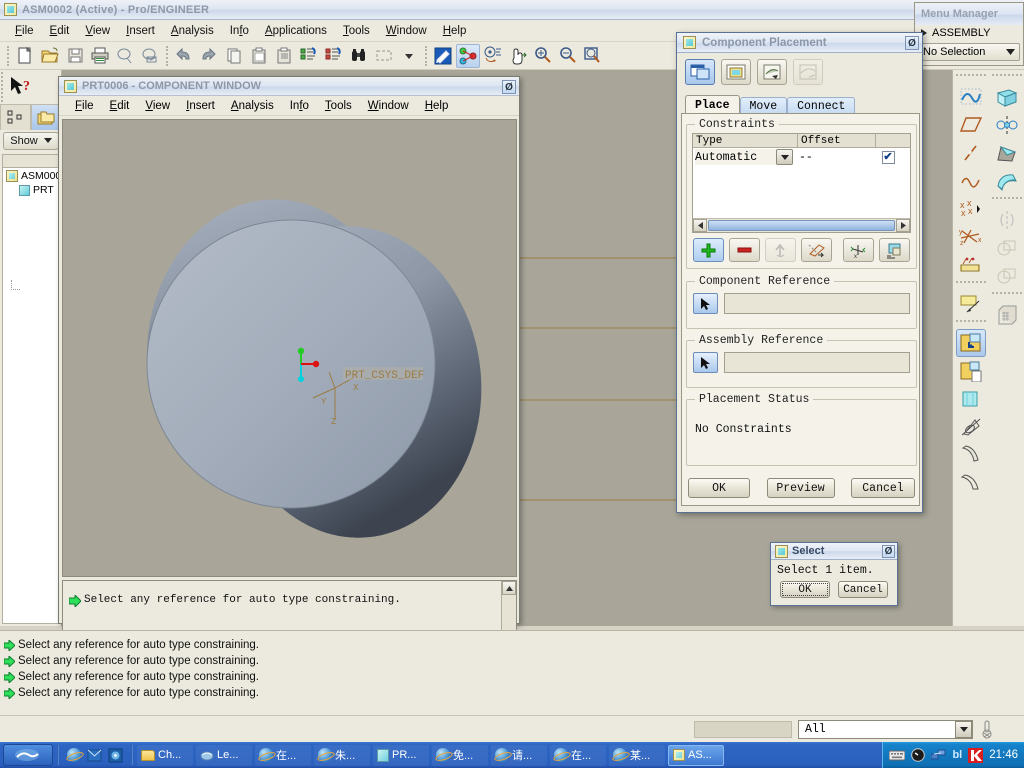 The image size is (1024, 768). Describe the element at coordinates (800, 488) in the screenshot. I see `preview-button: Preview` at that location.